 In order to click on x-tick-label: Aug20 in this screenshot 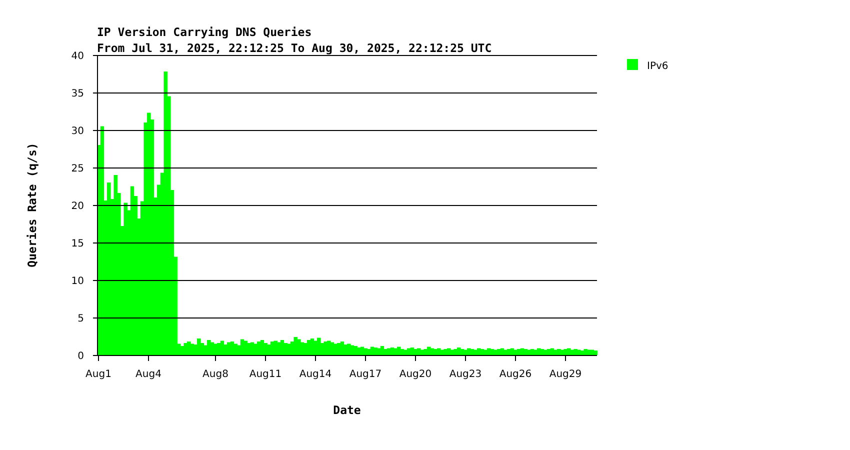, I will do `click(415, 374)`.